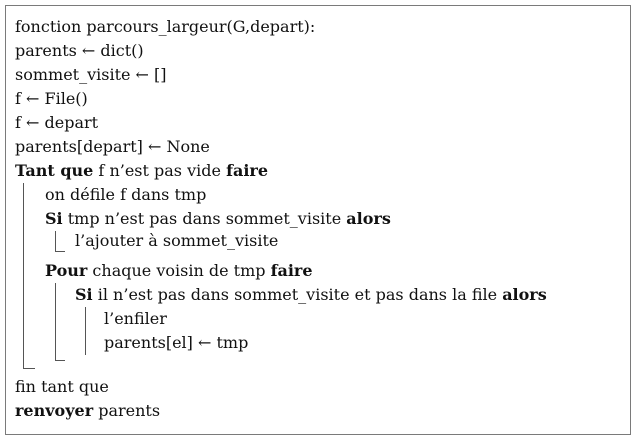 The image size is (639, 441). Describe the element at coordinates (160, 170) in the screenshot. I see `while-condition: f n’est pas vide` at that location.